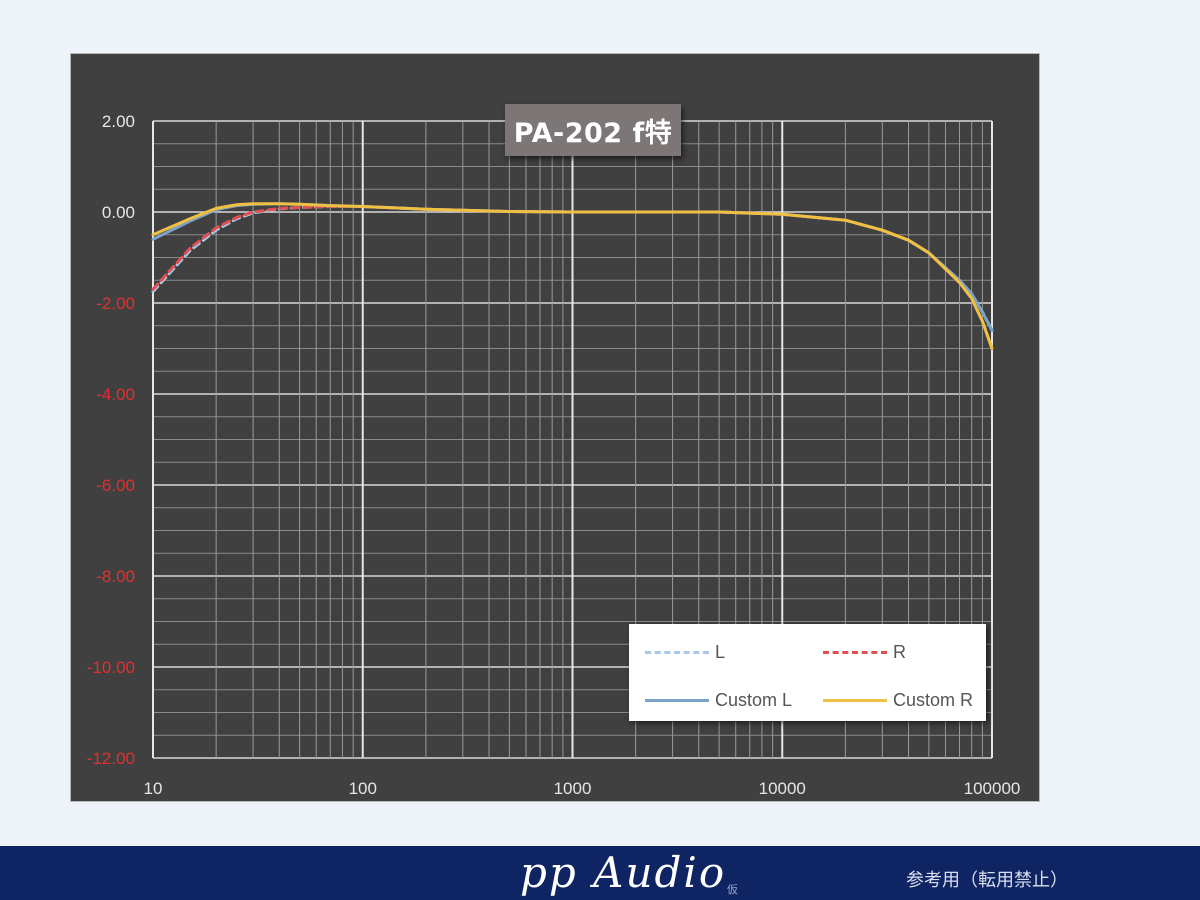  What do you see at coordinates (855, 700) in the screenshot?
I see `legend-swatch-custom-r` at bounding box center [855, 700].